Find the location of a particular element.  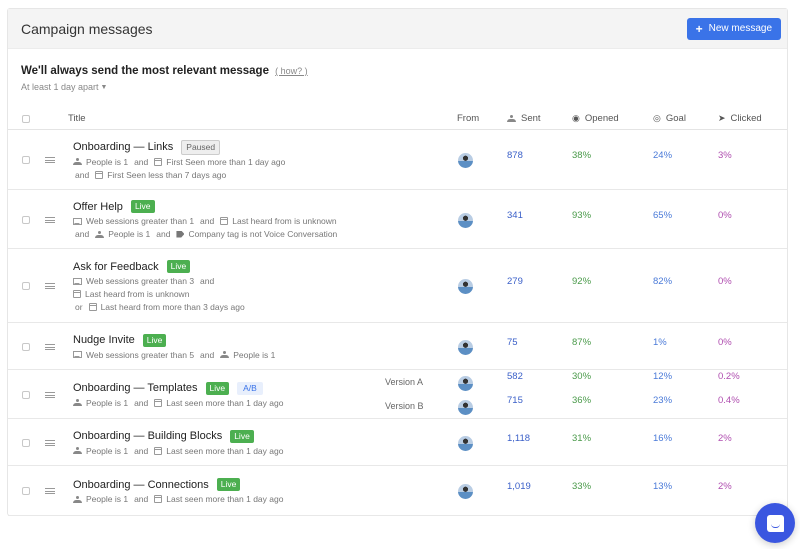

rule-text: Company tag is not Voice Conversation is located at coordinates (263, 234).